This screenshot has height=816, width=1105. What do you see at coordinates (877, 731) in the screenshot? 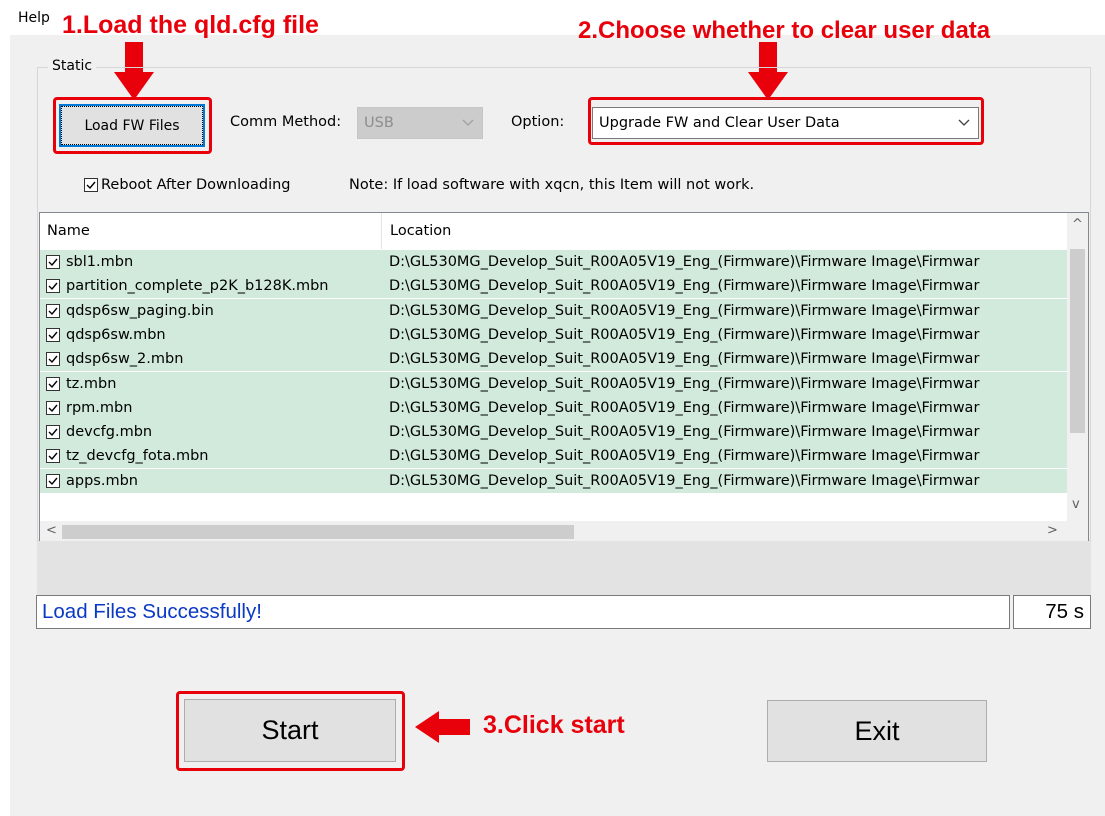
I see `exit-button: Exit` at bounding box center [877, 731].